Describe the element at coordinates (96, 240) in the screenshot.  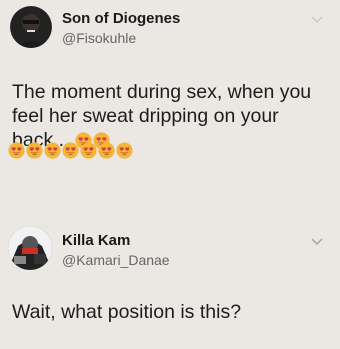
I see `display-name: Killa Kam` at that location.